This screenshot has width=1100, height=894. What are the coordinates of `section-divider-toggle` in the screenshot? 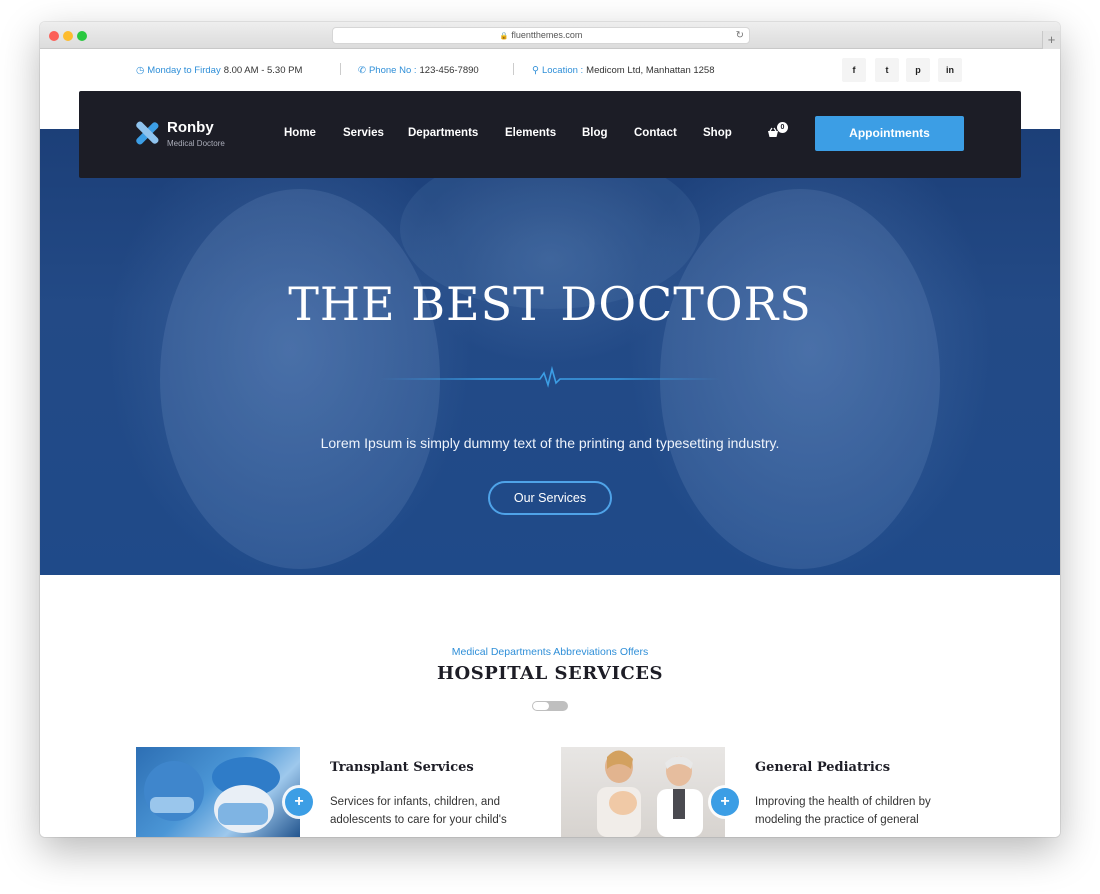 It's located at (550, 706).